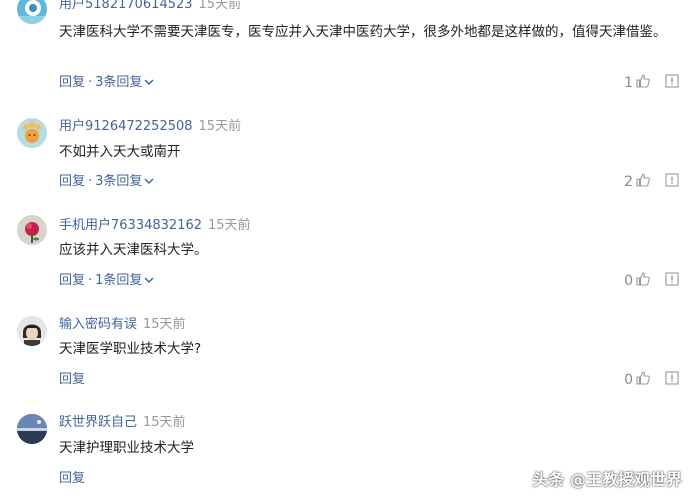 This screenshot has width=694, height=504. Describe the element at coordinates (628, 182) in the screenshot. I see `like-count: 2` at that location.